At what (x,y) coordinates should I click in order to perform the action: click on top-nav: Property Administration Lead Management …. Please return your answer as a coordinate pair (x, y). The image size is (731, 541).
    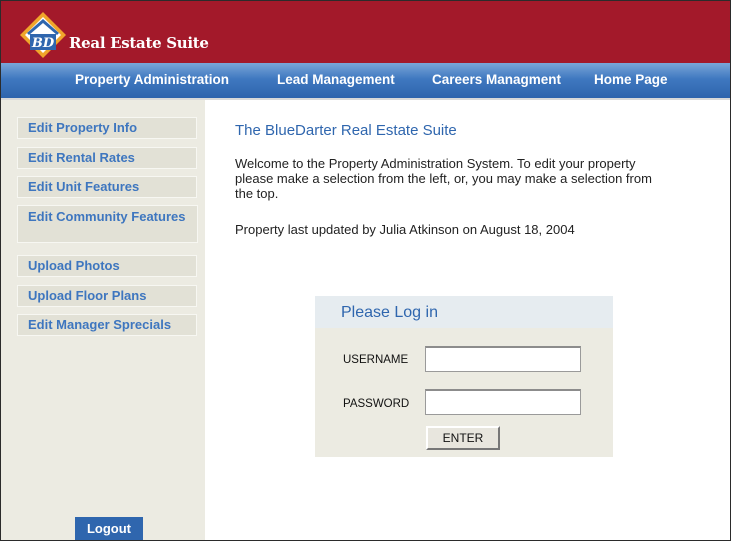
    Looking at the image, I should click on (365, 81).